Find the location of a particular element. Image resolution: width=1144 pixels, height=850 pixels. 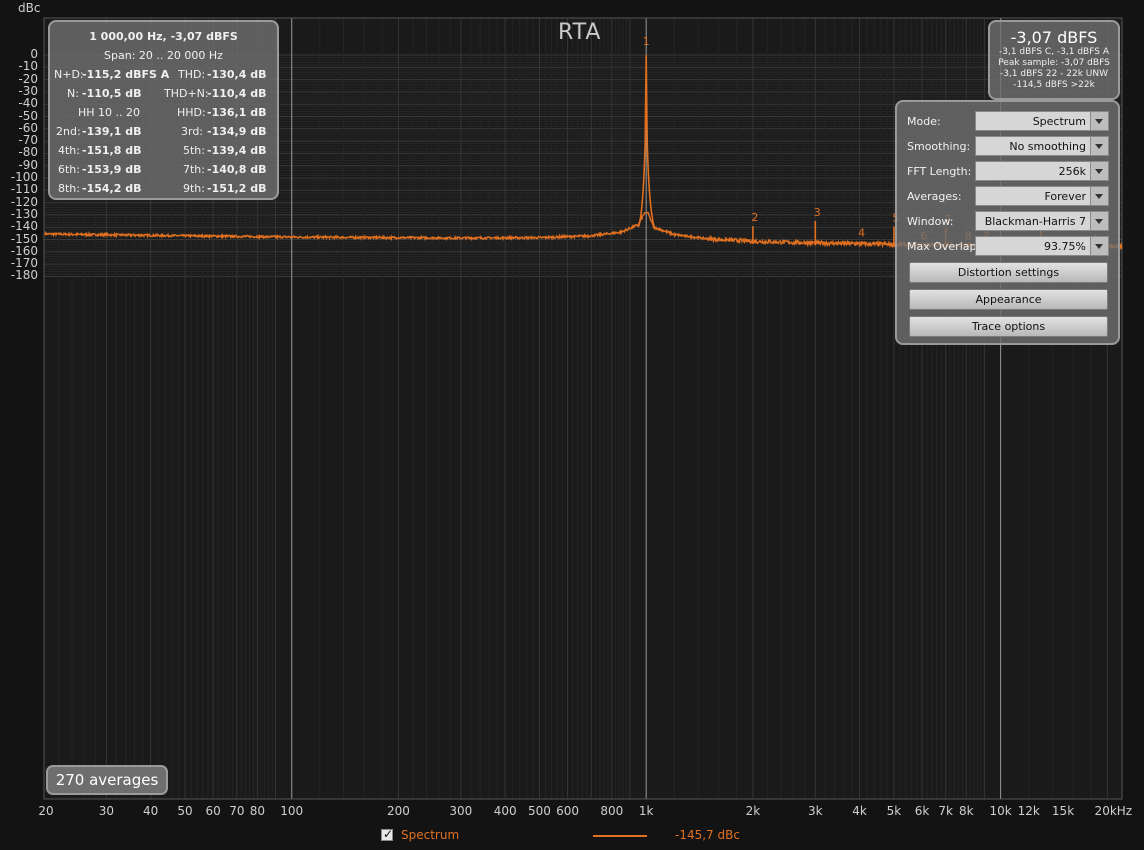

distortion-settings-button: Distortion settings is located at coordinates (1008, 272).